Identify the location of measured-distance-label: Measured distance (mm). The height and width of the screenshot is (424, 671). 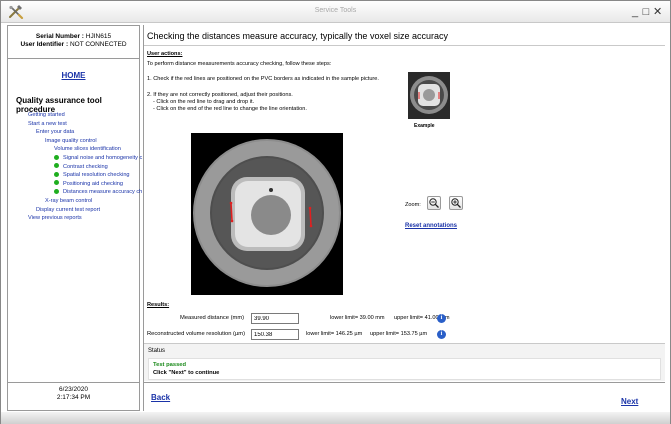
(212, 318).